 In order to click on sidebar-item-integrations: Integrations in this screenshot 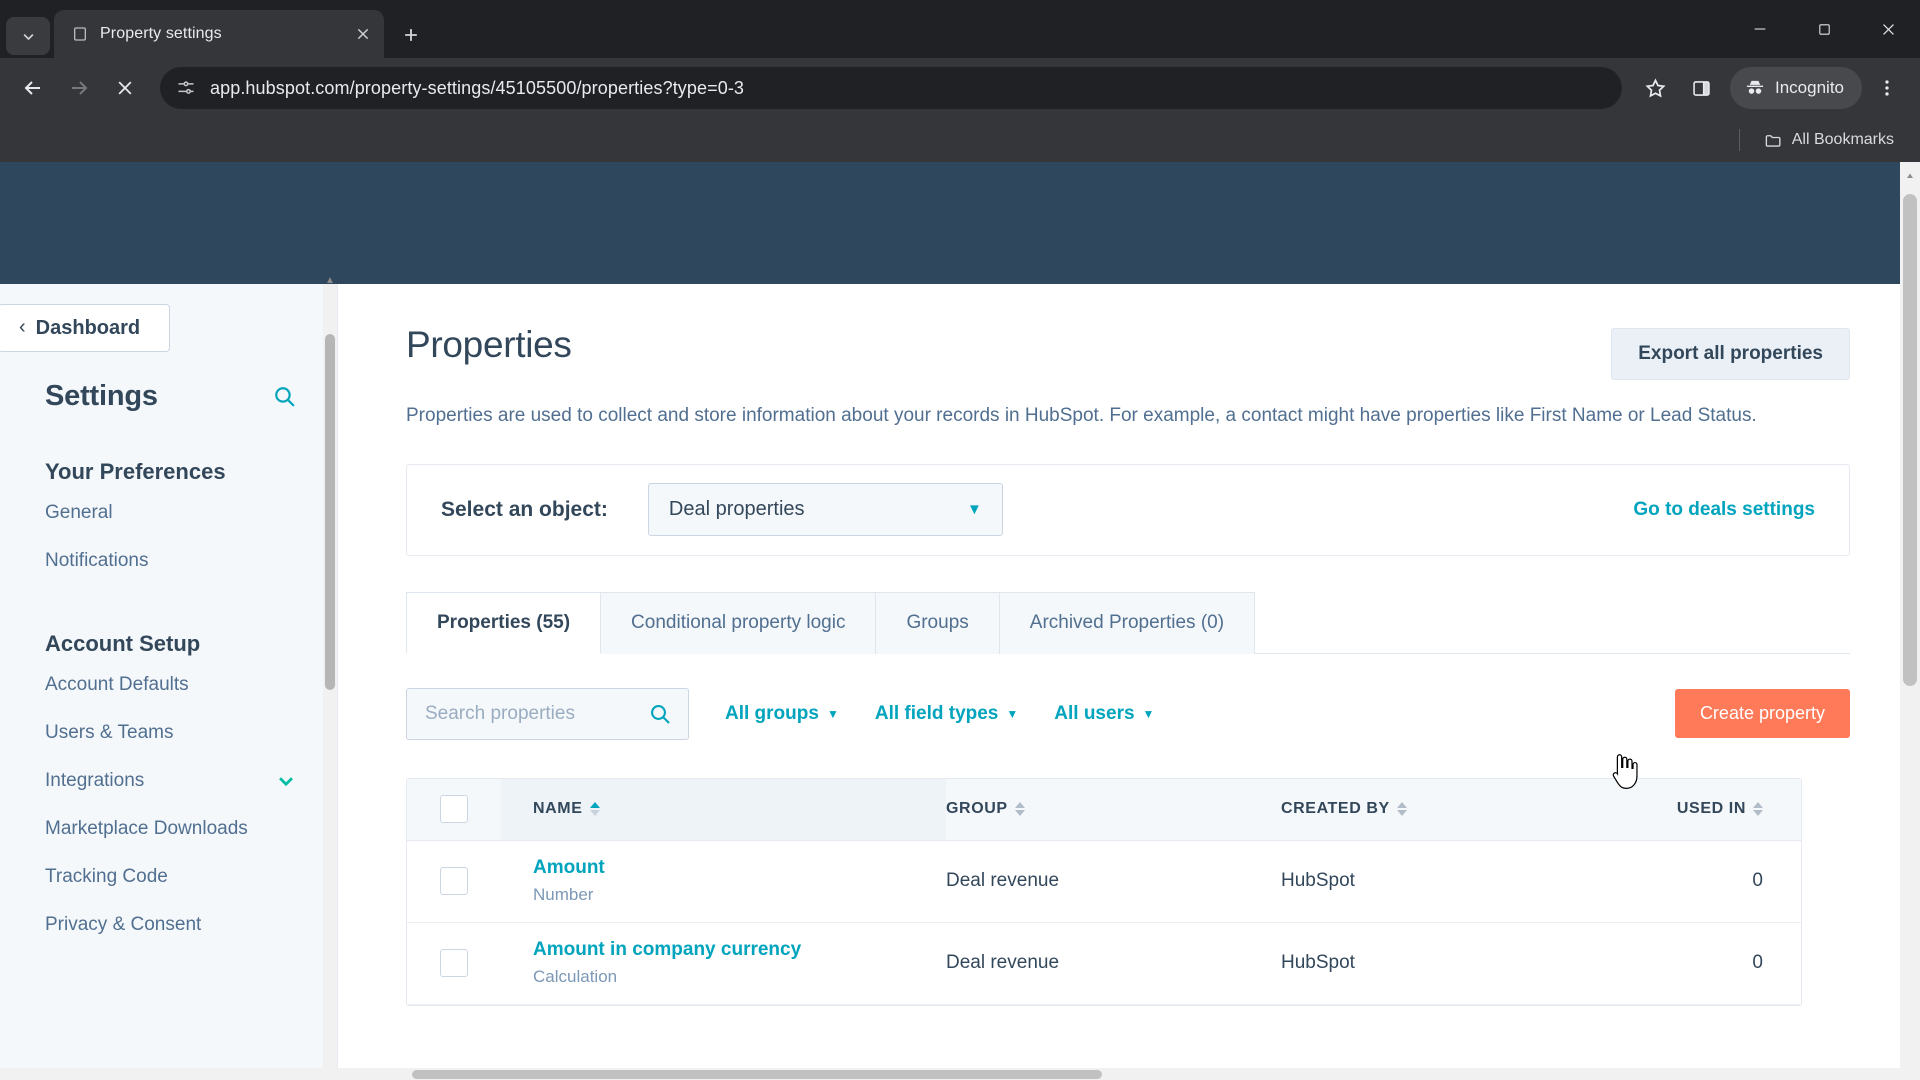, I will do `click(168, 781)`.